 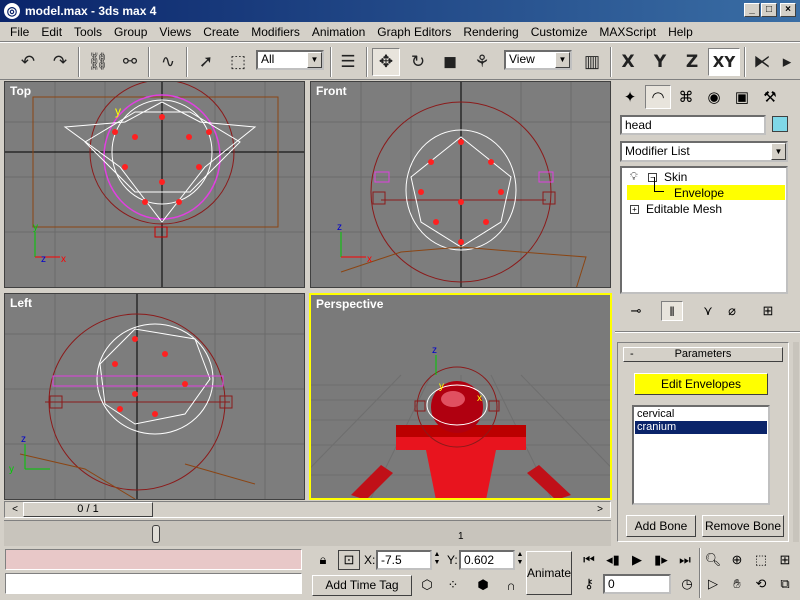 I want to click on previous-frame-icon: ◂▮, so click(x=613, y=560).